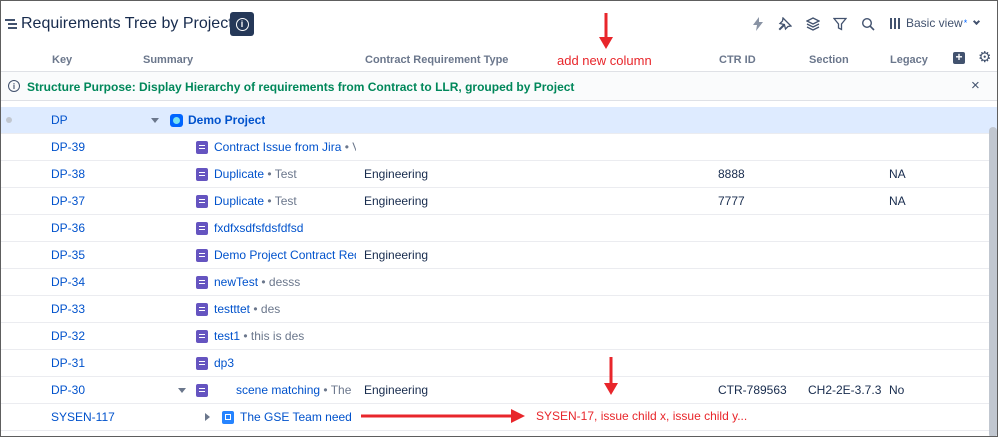 This screenshot has width=998, height=437. I want to click on row-key: DP-31, so click(68, 363).